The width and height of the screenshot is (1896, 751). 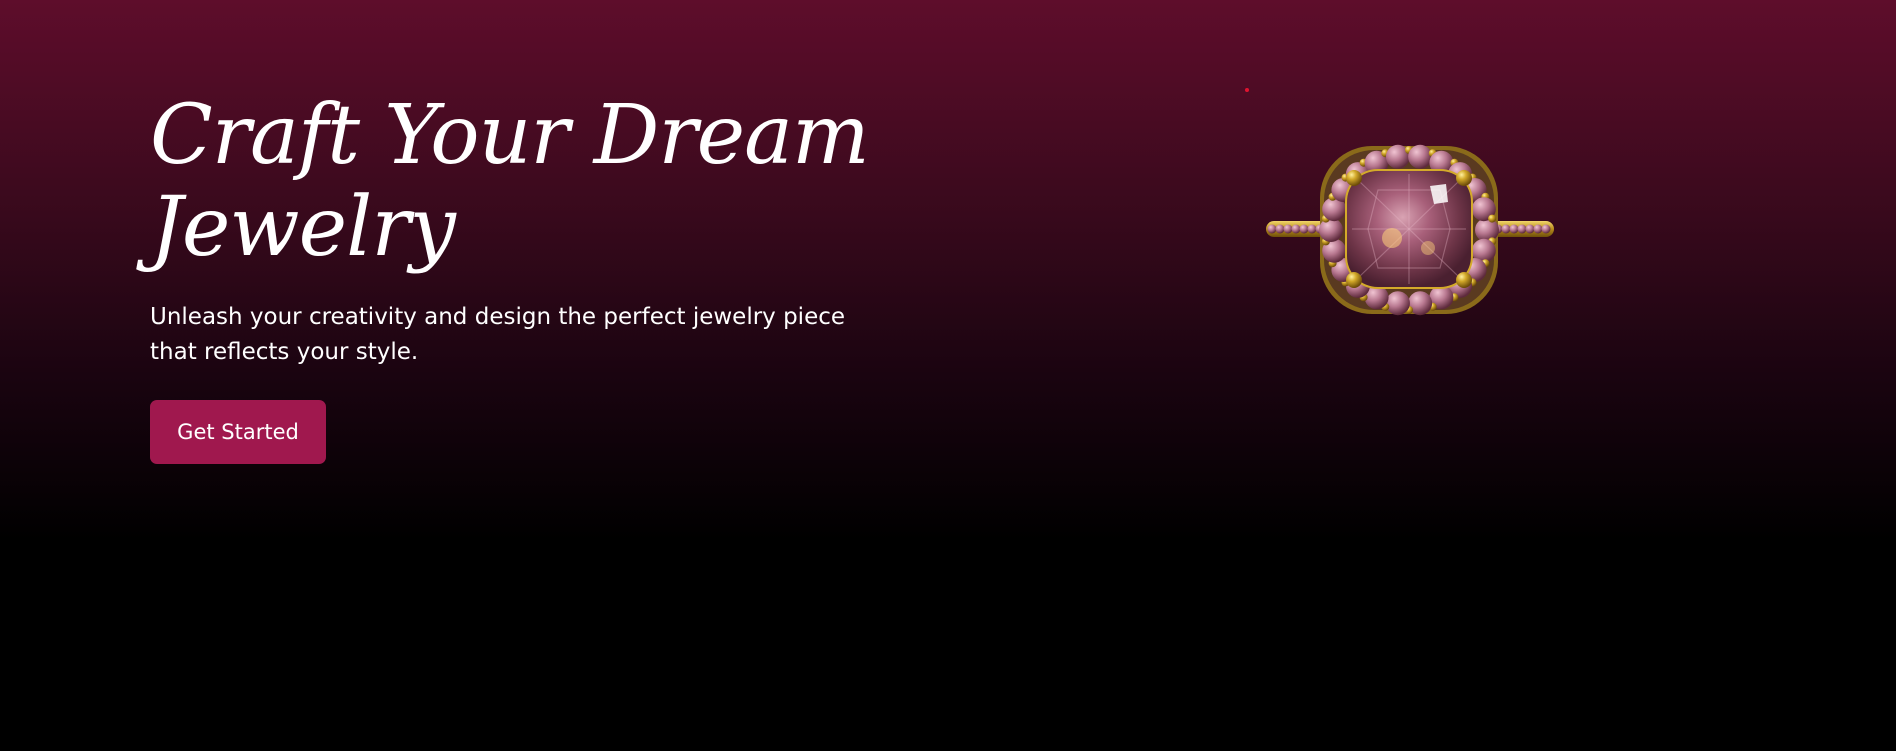 I want to click on hero-title: Craft Your Dream Jewelry, so click(x=530, y=182).